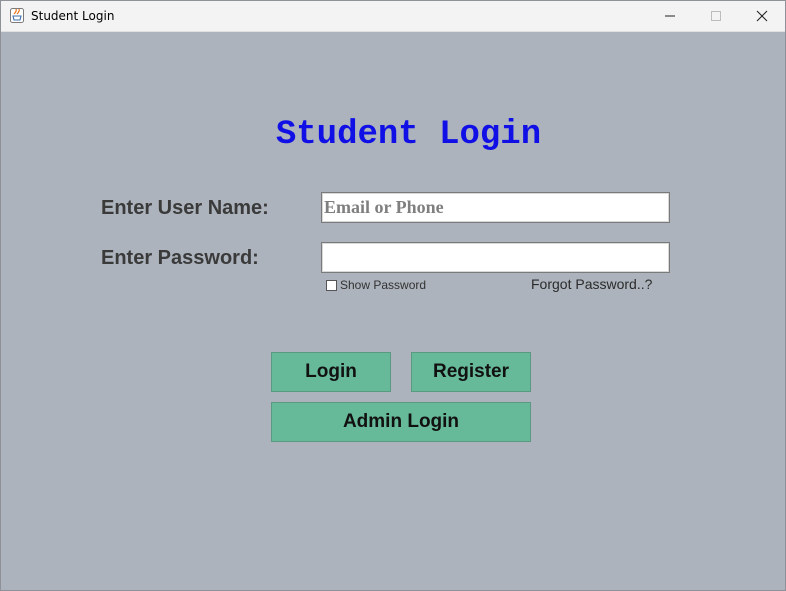 The width and height of the screenshot is (786, 591). What do you see at coordinates (408, 135) in the screenshot?
I see `page-title: Student Login` at bounding box center [408, 135].